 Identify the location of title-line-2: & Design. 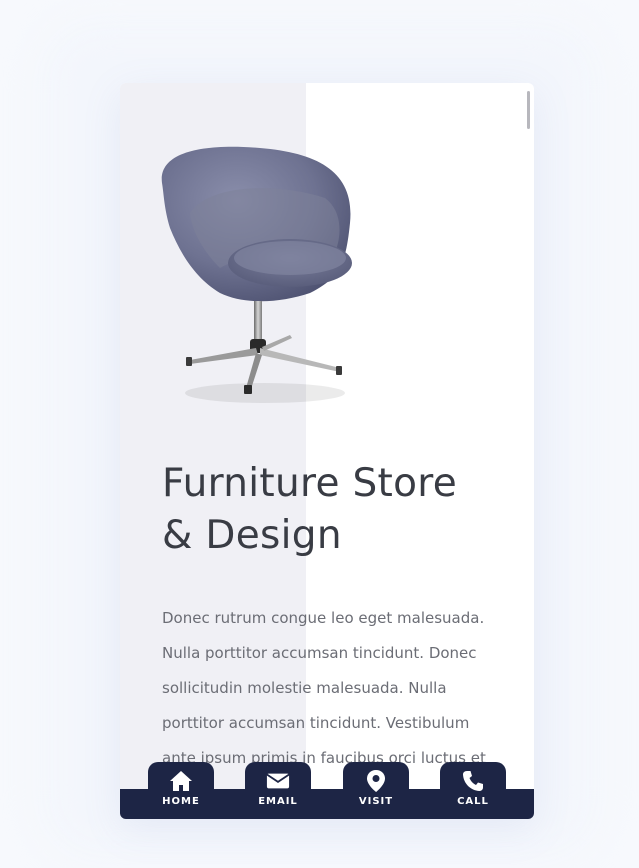
(252, 535).